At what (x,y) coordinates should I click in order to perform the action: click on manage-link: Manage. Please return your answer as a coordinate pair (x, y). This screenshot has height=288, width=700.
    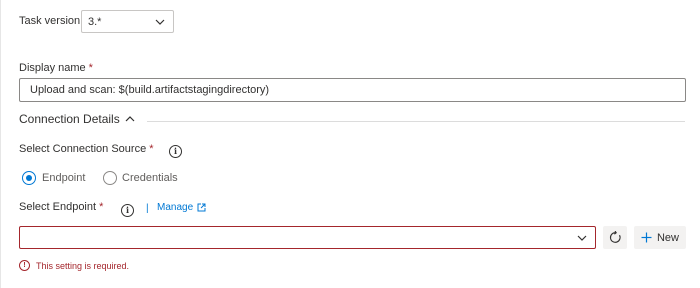
    Looking at the image, I should click on (181, 207).